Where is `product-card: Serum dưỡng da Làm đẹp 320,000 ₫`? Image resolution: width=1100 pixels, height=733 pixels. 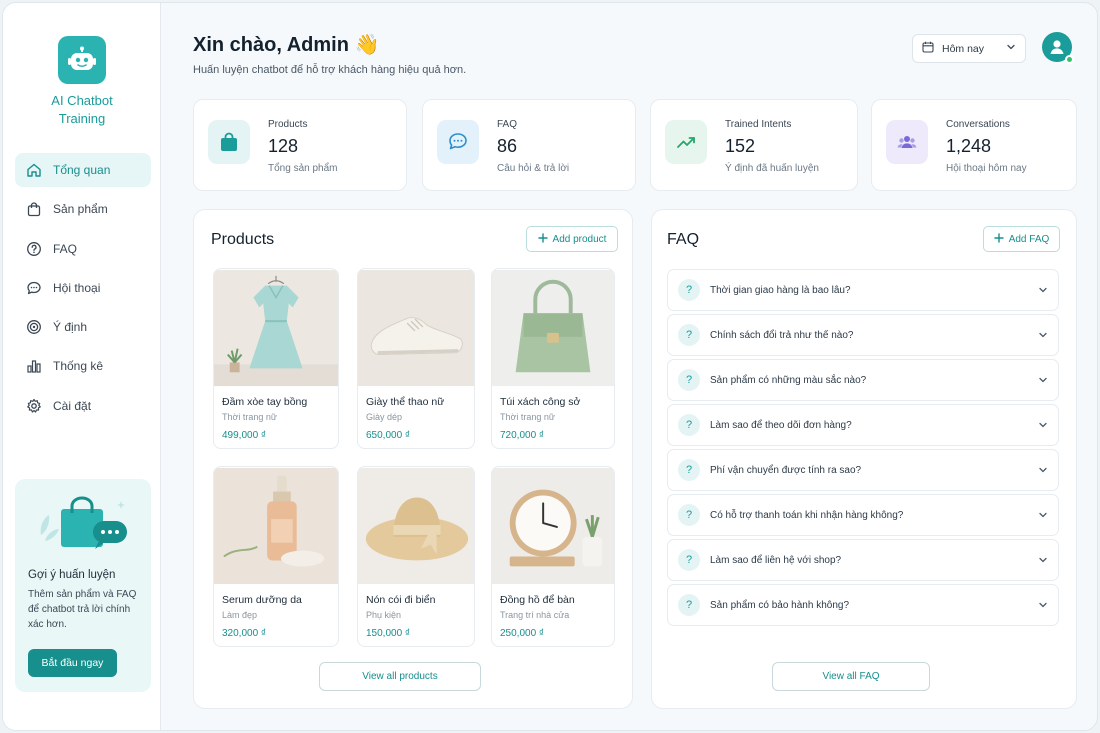
product-card: Serum dưỡng da Làm đẹp 320,000 ₫ is located at coordinates (276, 556).